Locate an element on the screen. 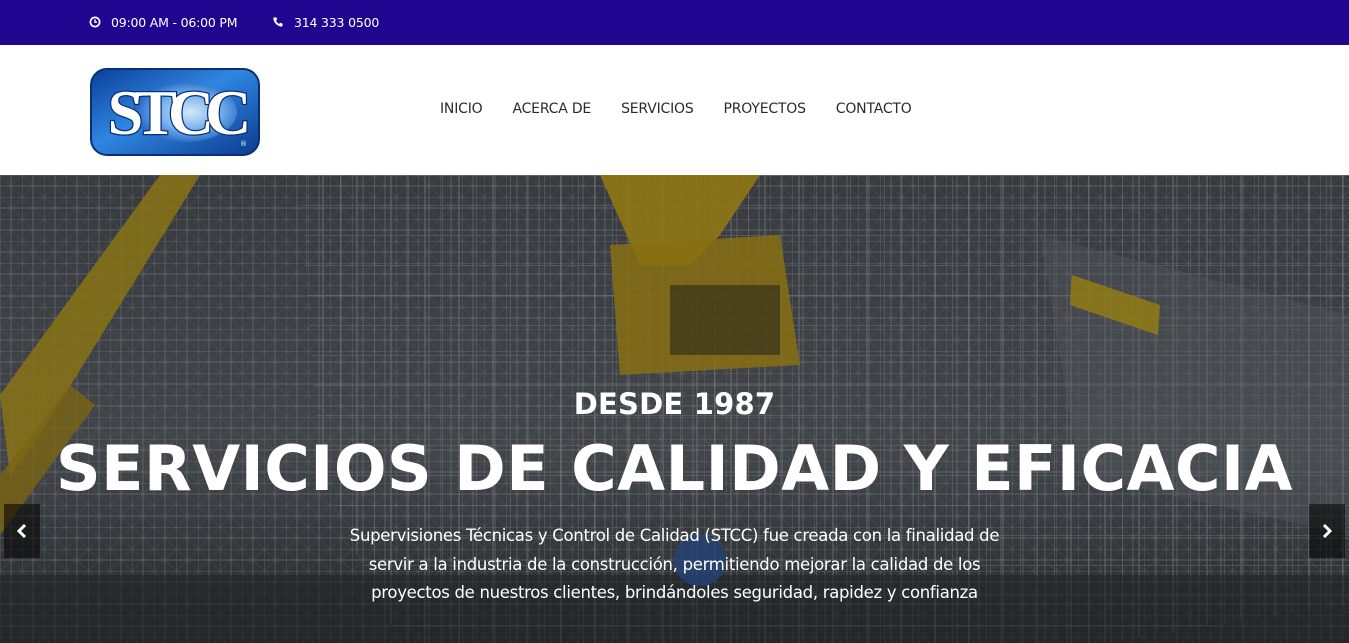 Image resolution: width=1349 pixels, height=643 pixels. chevron-left-icon is located at coordinates (21, 531).